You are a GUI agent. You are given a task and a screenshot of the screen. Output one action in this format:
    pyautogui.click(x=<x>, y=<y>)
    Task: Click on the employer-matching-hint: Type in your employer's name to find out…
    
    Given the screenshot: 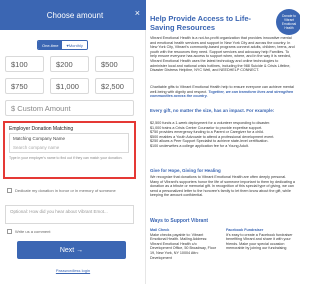 What is the action you would take?
    pyautogui.click(x=66, y=158)
    